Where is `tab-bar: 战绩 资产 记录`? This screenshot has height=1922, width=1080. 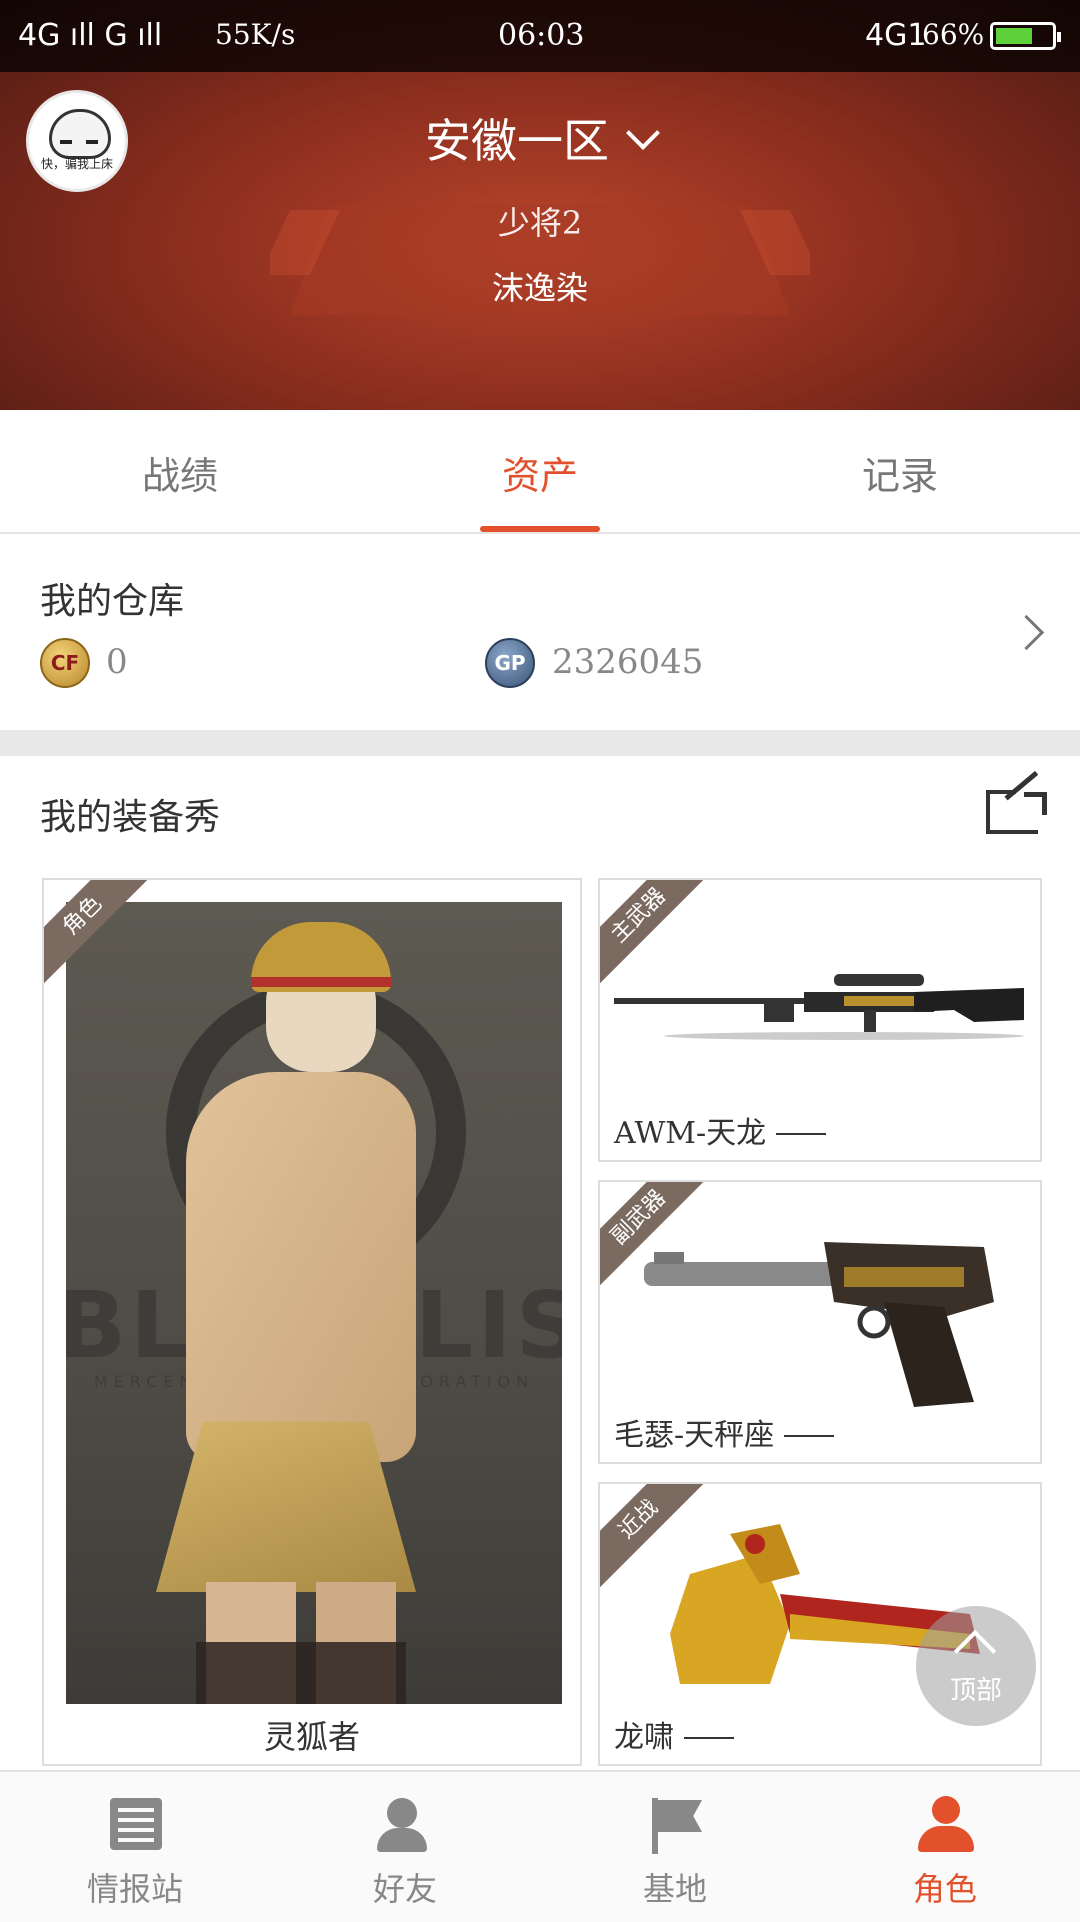 tab-bar: 战绩 资产 记录 is located at coordinates (540, 472).